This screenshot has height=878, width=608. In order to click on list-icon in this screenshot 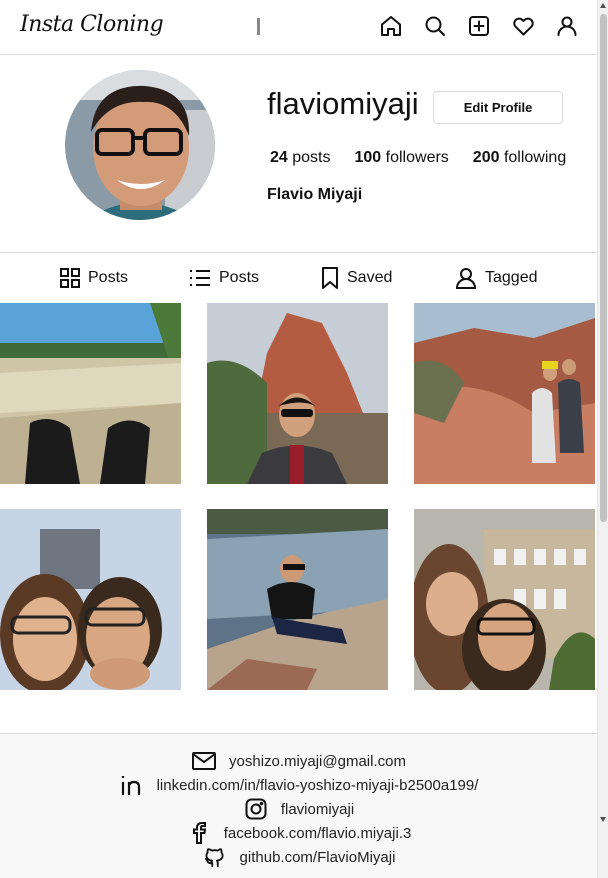, I will do `click(200, 278)`.